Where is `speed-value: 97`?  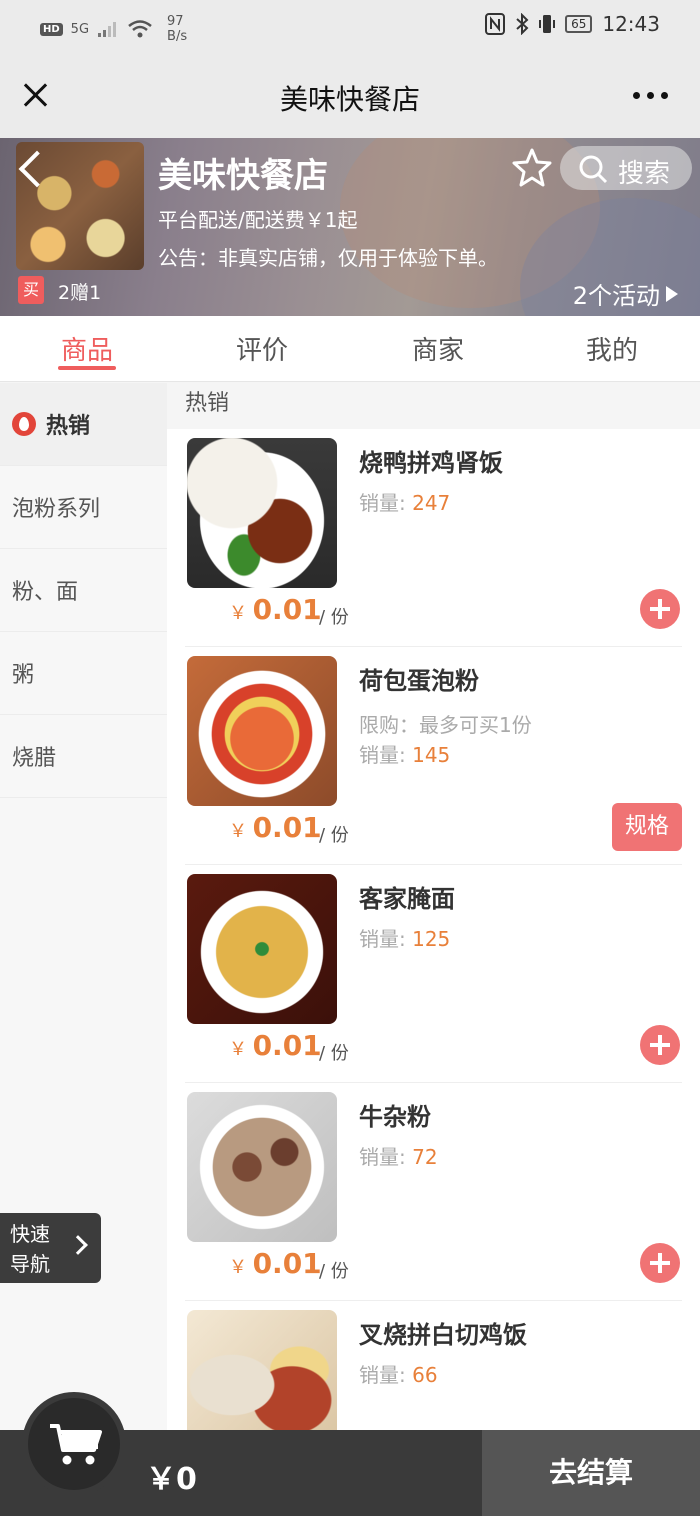
speed-value: 97 is located at coordinates (175, 21).